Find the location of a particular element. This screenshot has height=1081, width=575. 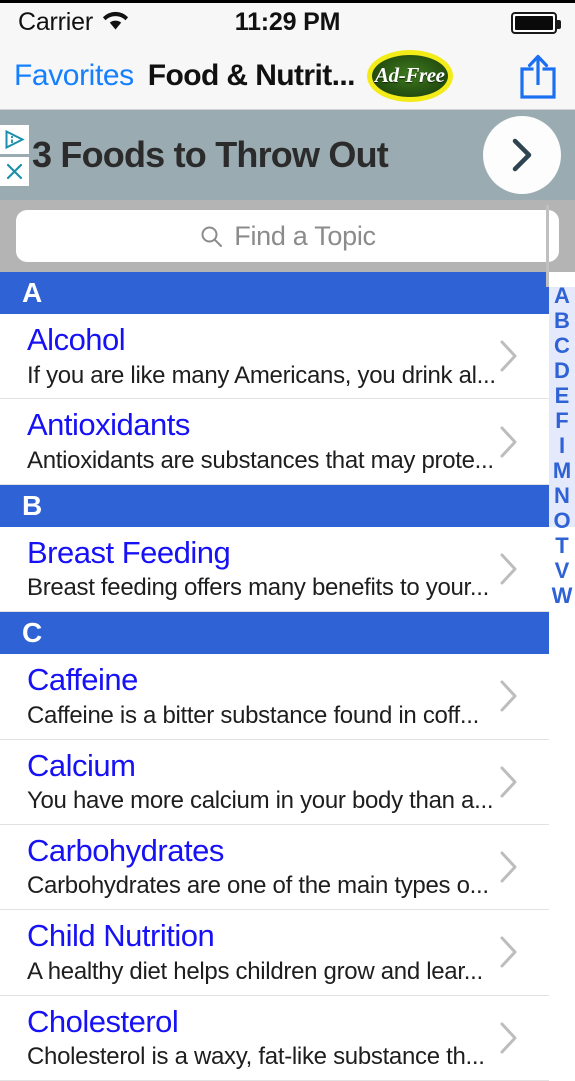

index-letter-v: V is located at coordinates (562, 570).